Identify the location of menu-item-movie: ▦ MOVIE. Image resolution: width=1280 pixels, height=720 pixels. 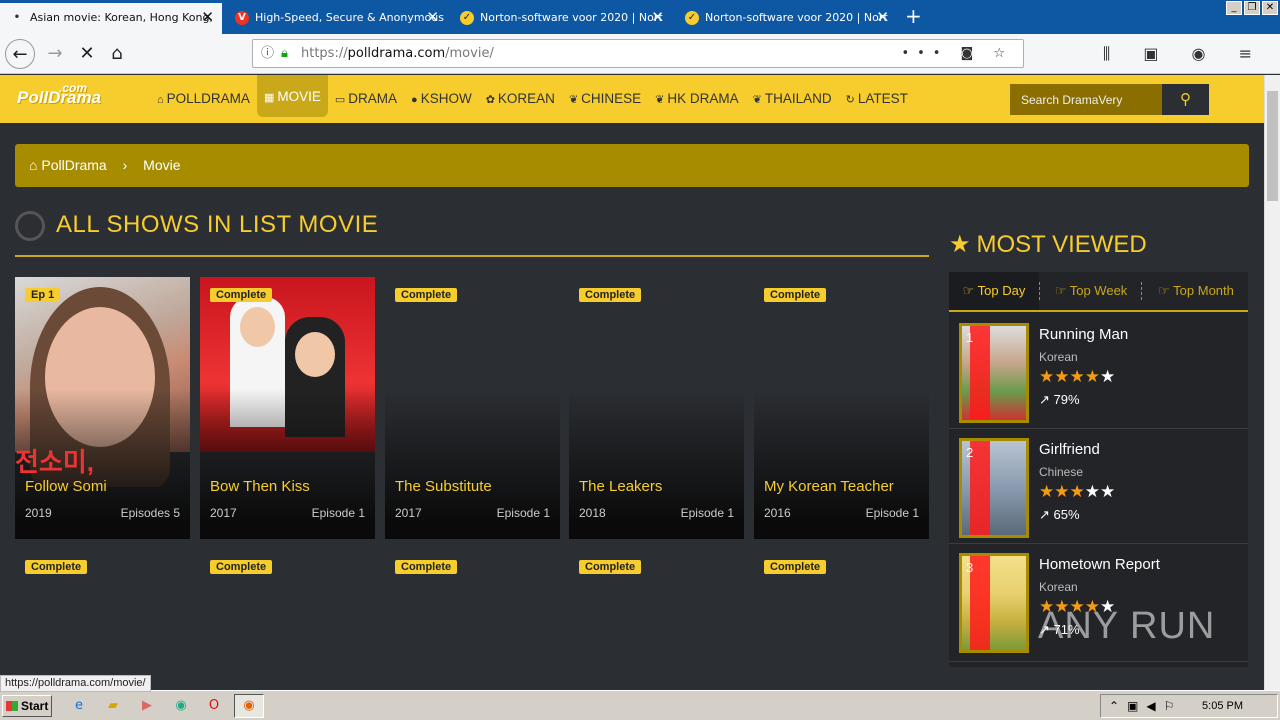
(292, 96).